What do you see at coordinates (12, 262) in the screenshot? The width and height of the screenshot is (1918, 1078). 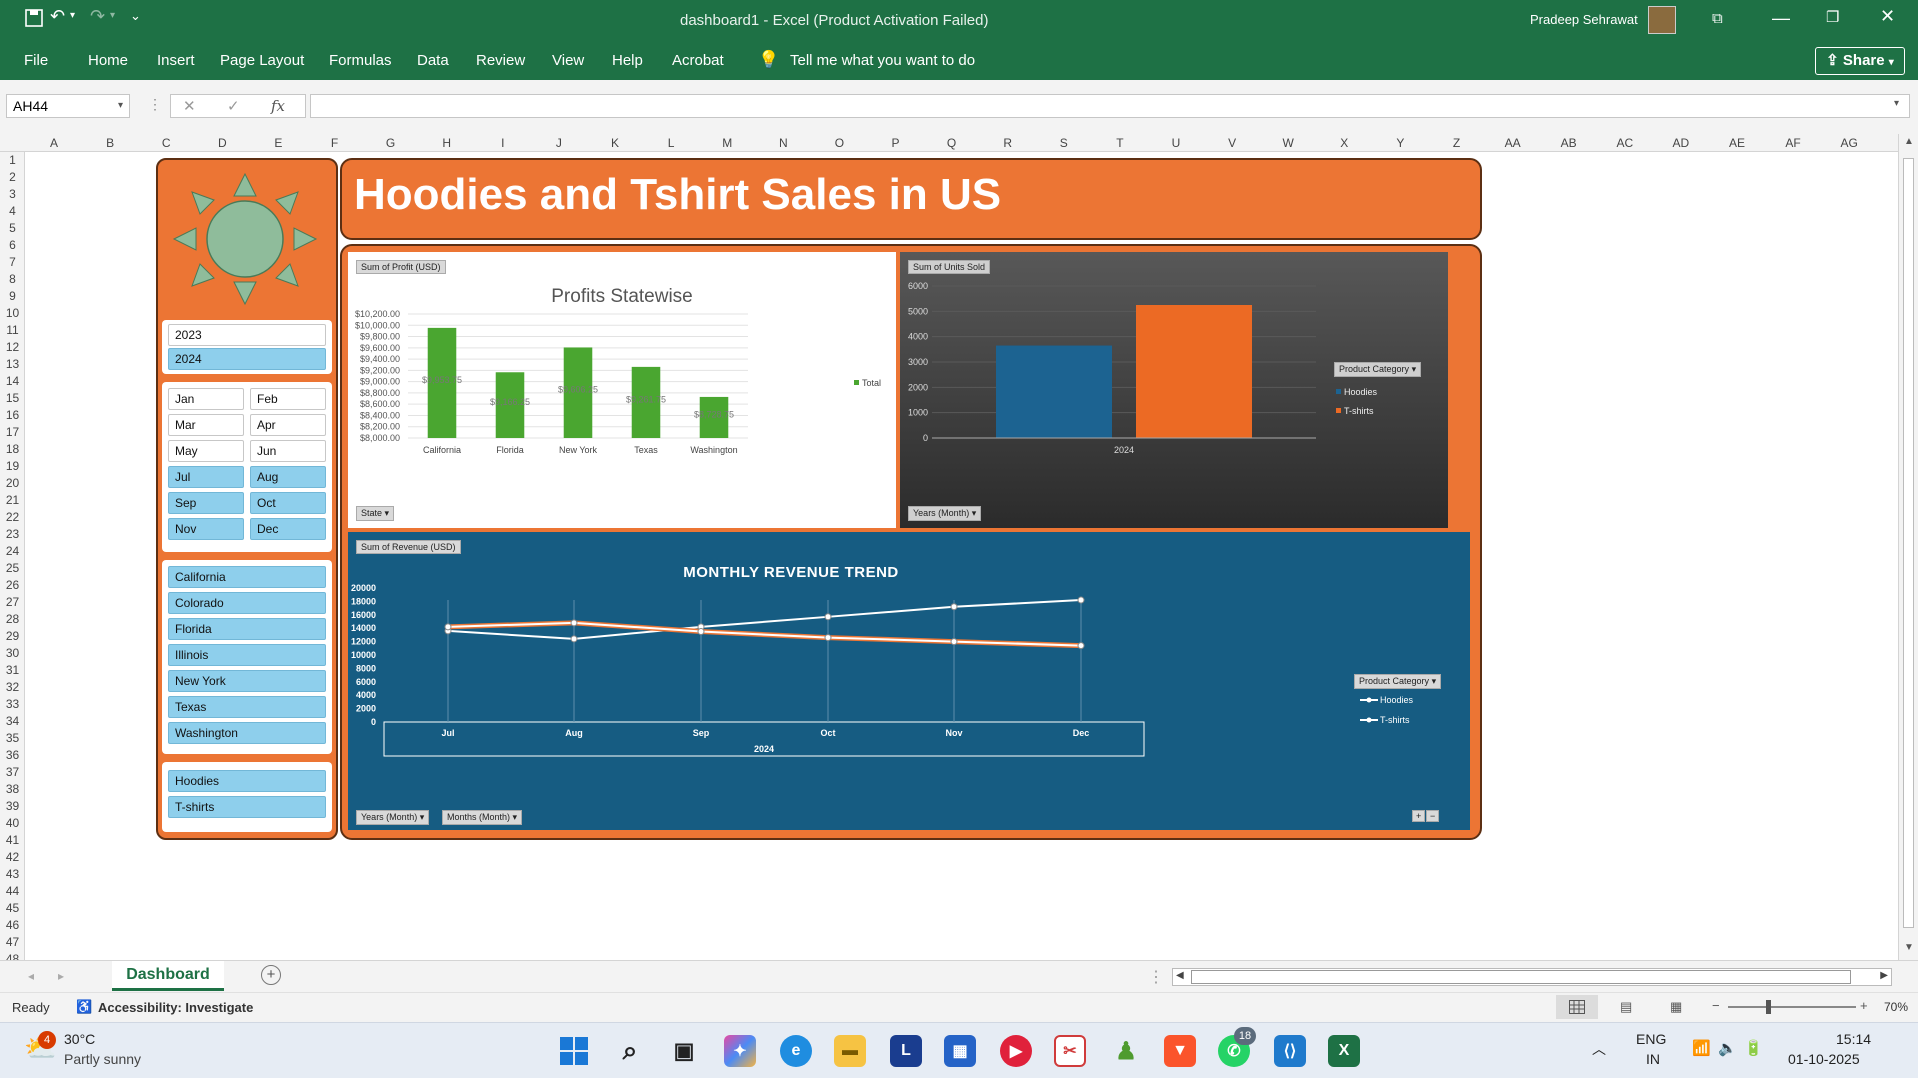 I see `row-header: 7` at bounding box center [12, 262].